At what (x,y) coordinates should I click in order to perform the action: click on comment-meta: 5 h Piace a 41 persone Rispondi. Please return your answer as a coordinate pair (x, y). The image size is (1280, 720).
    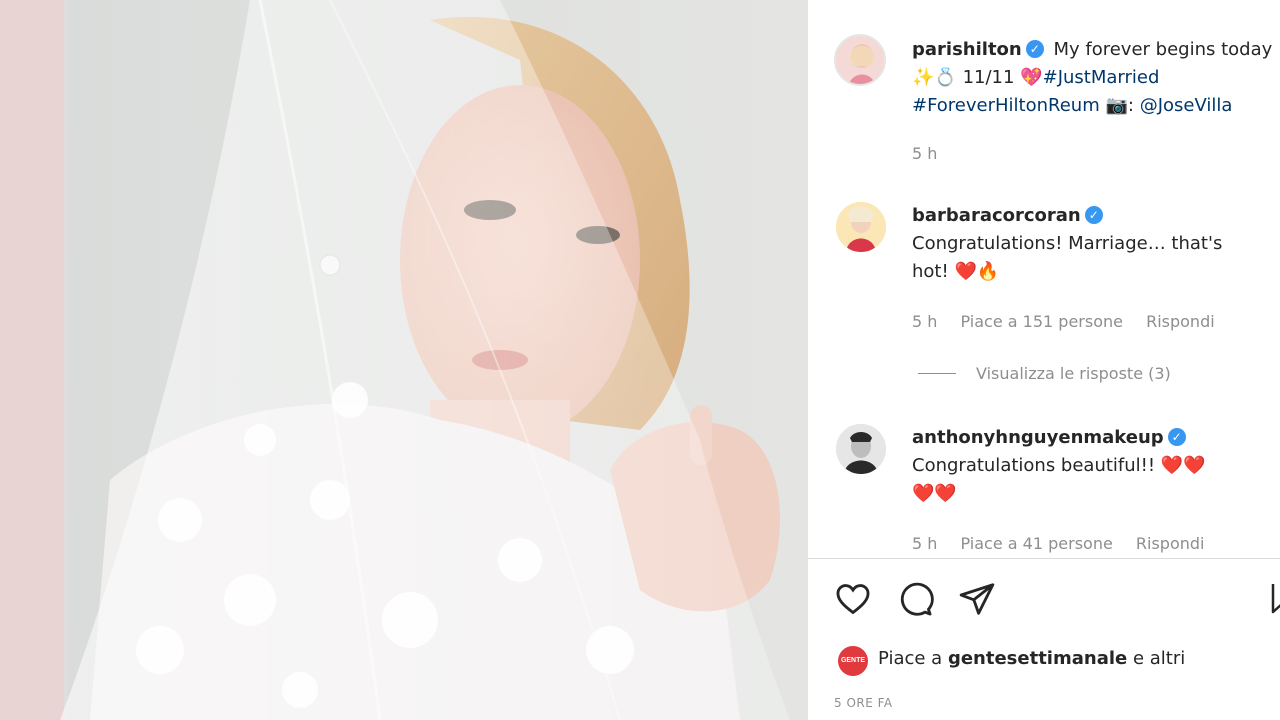
    Looking at the image, I should click on (1067, 543).